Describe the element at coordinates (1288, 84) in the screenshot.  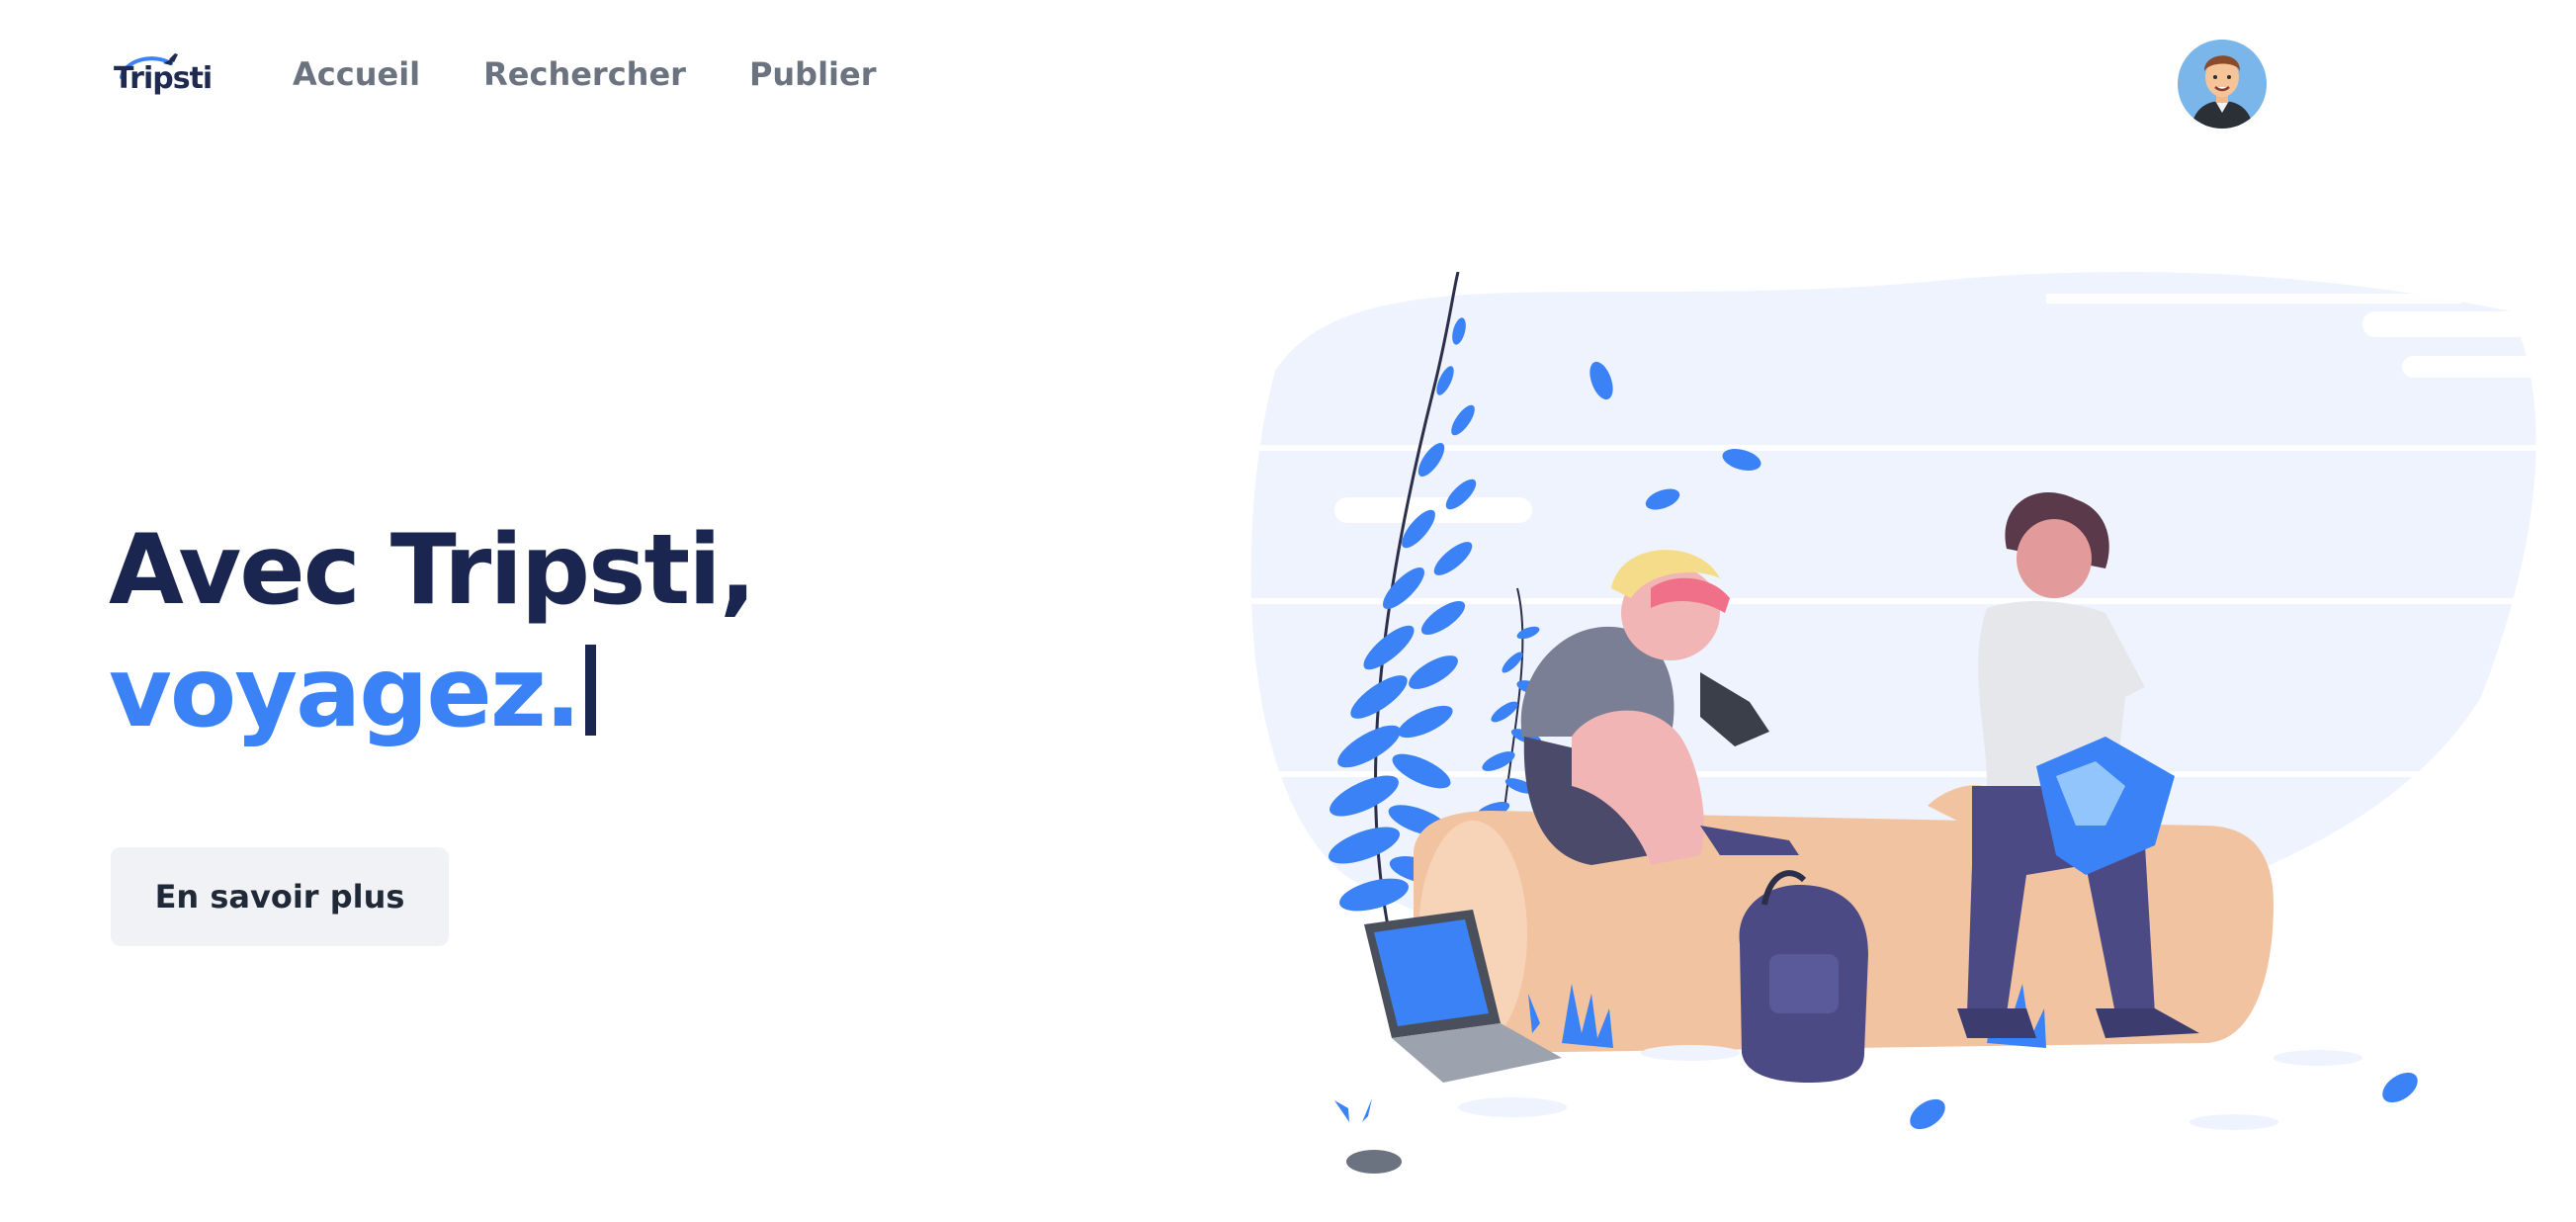
I see `top-navigation-bar: Tripsti Accueil Rechercher Publier` at that location.